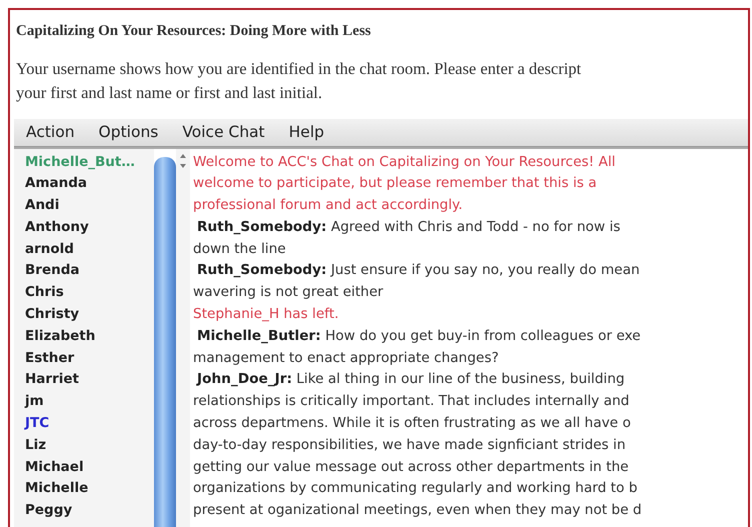 The height and width of the screenshot is (527, 752). Describe the element at coordinates (484, 270) in the screenshot. I see `message-text: Just ensure if you say no, you really do mean` at that location.